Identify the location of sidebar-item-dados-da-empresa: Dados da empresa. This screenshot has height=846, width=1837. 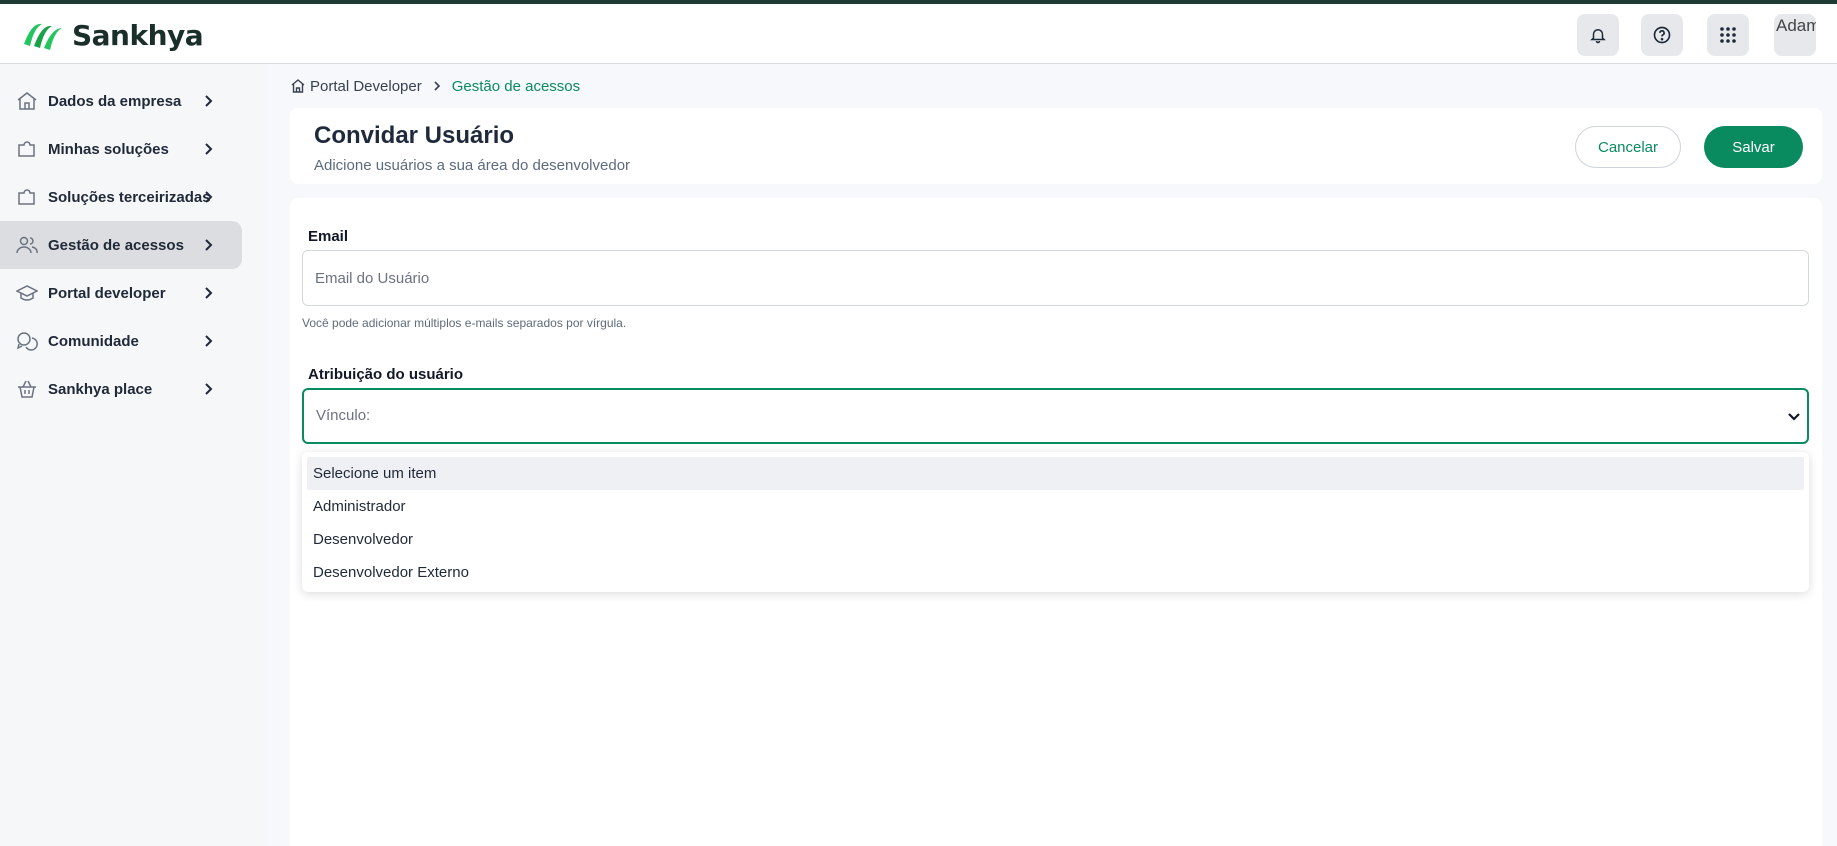
(121, 101).